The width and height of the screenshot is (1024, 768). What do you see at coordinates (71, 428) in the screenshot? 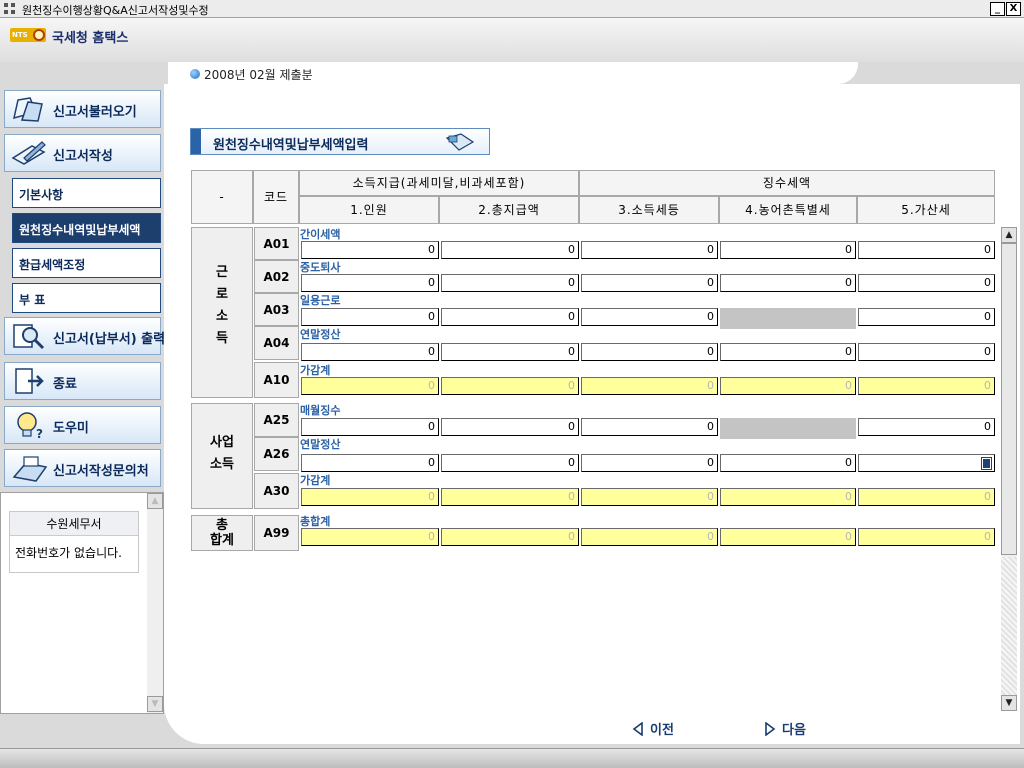
I see `nav-help-label: 도우미` at bounding box center [71, 428].